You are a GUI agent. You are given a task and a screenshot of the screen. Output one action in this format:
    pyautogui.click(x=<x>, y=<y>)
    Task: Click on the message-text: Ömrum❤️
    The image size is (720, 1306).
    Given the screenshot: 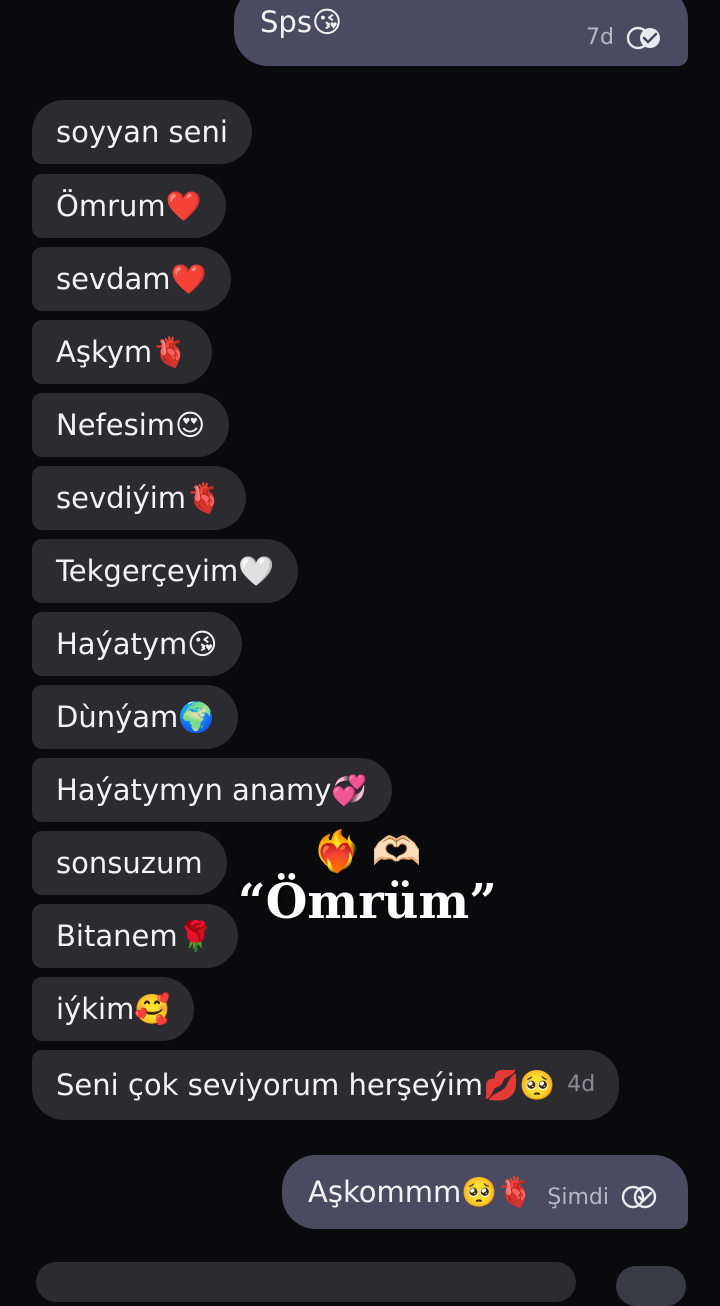 What is the action you would take?
    pyautogui.click(x=129, y=205)
    